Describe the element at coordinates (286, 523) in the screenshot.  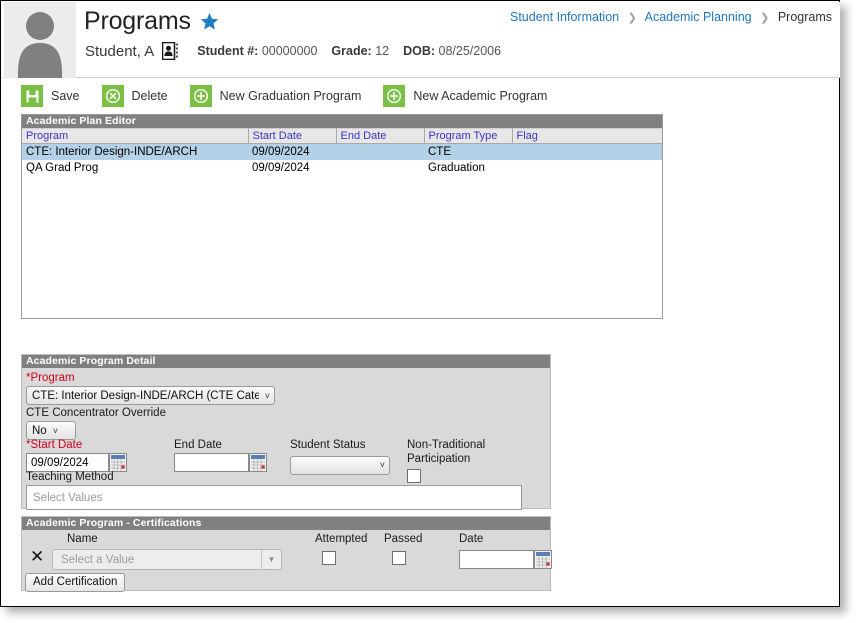
I see `certifications-title: Academic Program - Certifications` at that location.